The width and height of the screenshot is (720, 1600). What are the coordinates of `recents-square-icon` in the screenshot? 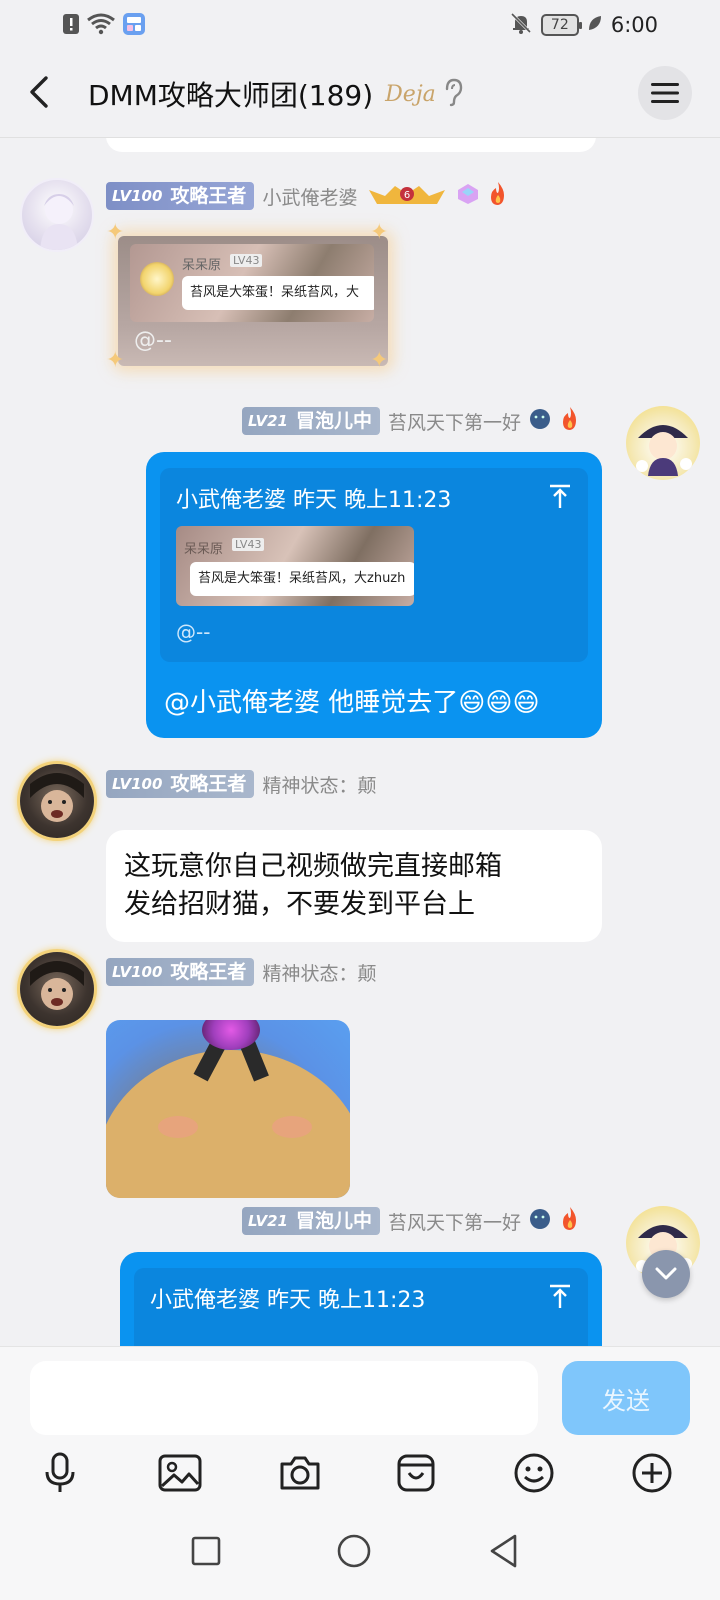 It's located at (206, 1551).